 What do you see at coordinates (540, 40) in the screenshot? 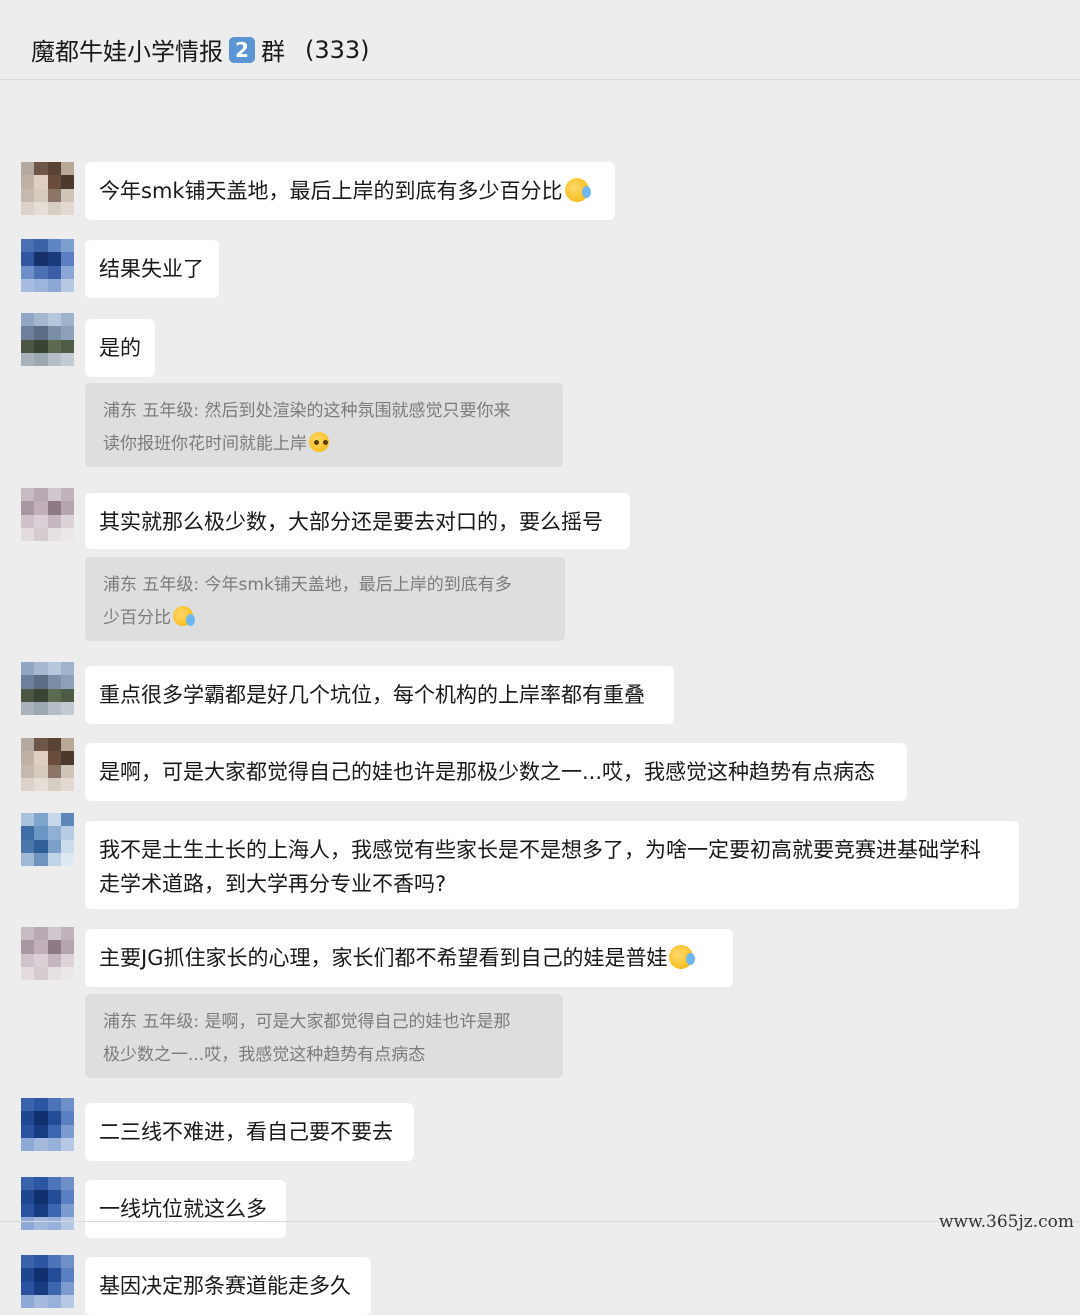
I see `chat-header: 魔都牛娃小学情报 2 群 (333)` at bounding box center [540, 40].